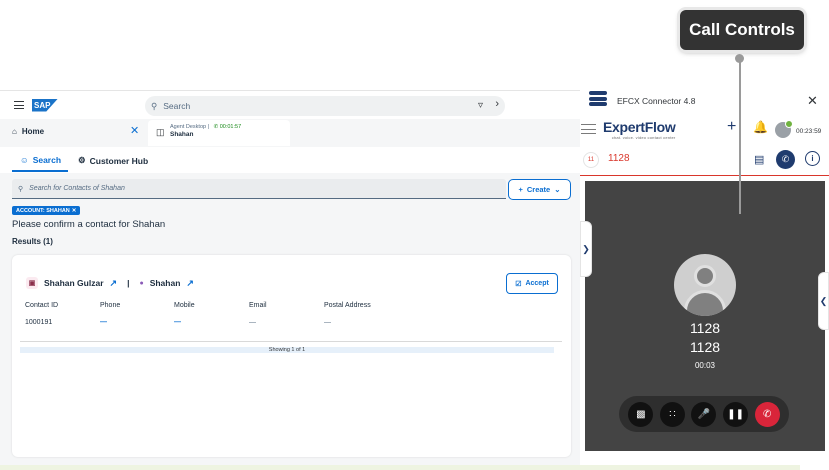  I want to click on accept-button: ☑ Accept, so click(532, 283).